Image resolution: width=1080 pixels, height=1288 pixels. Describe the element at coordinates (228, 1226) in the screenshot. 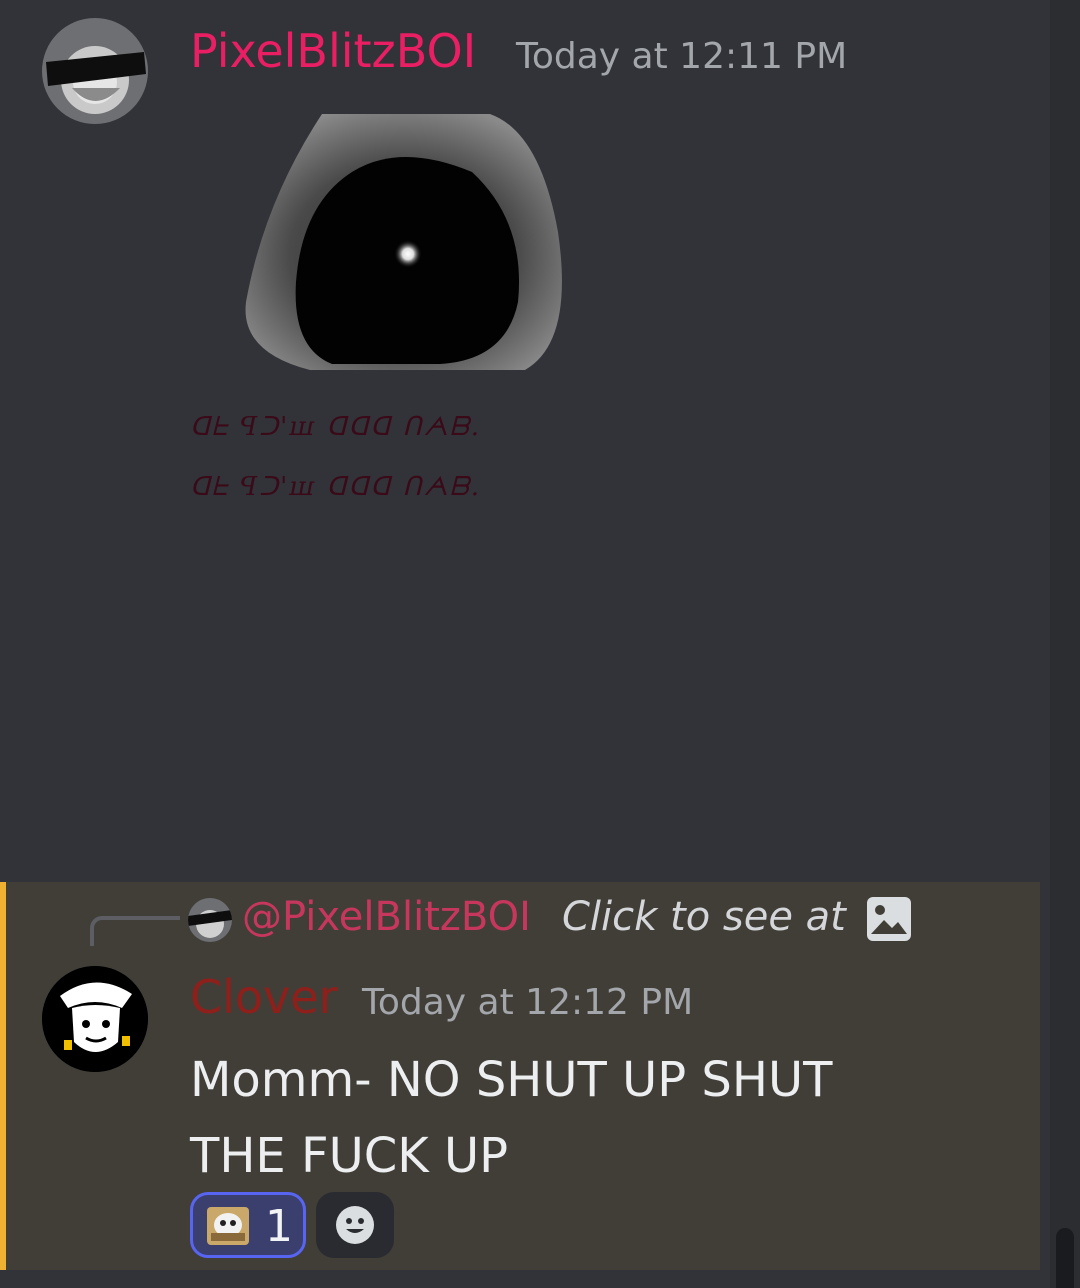

I see `custom-emoji-icon` at that location.